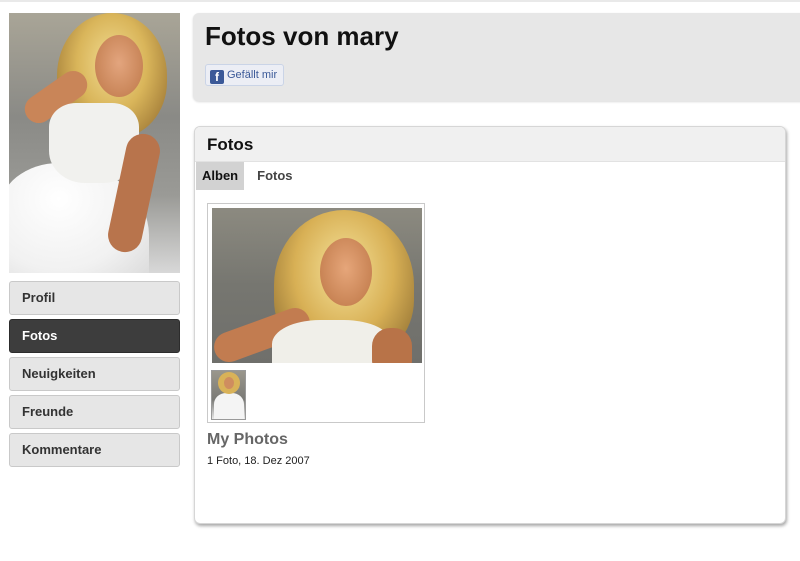  Describe the element at coordinates (247, 176) in the screenshot. I see `photo-tabs: Alben Fotos` at that location.